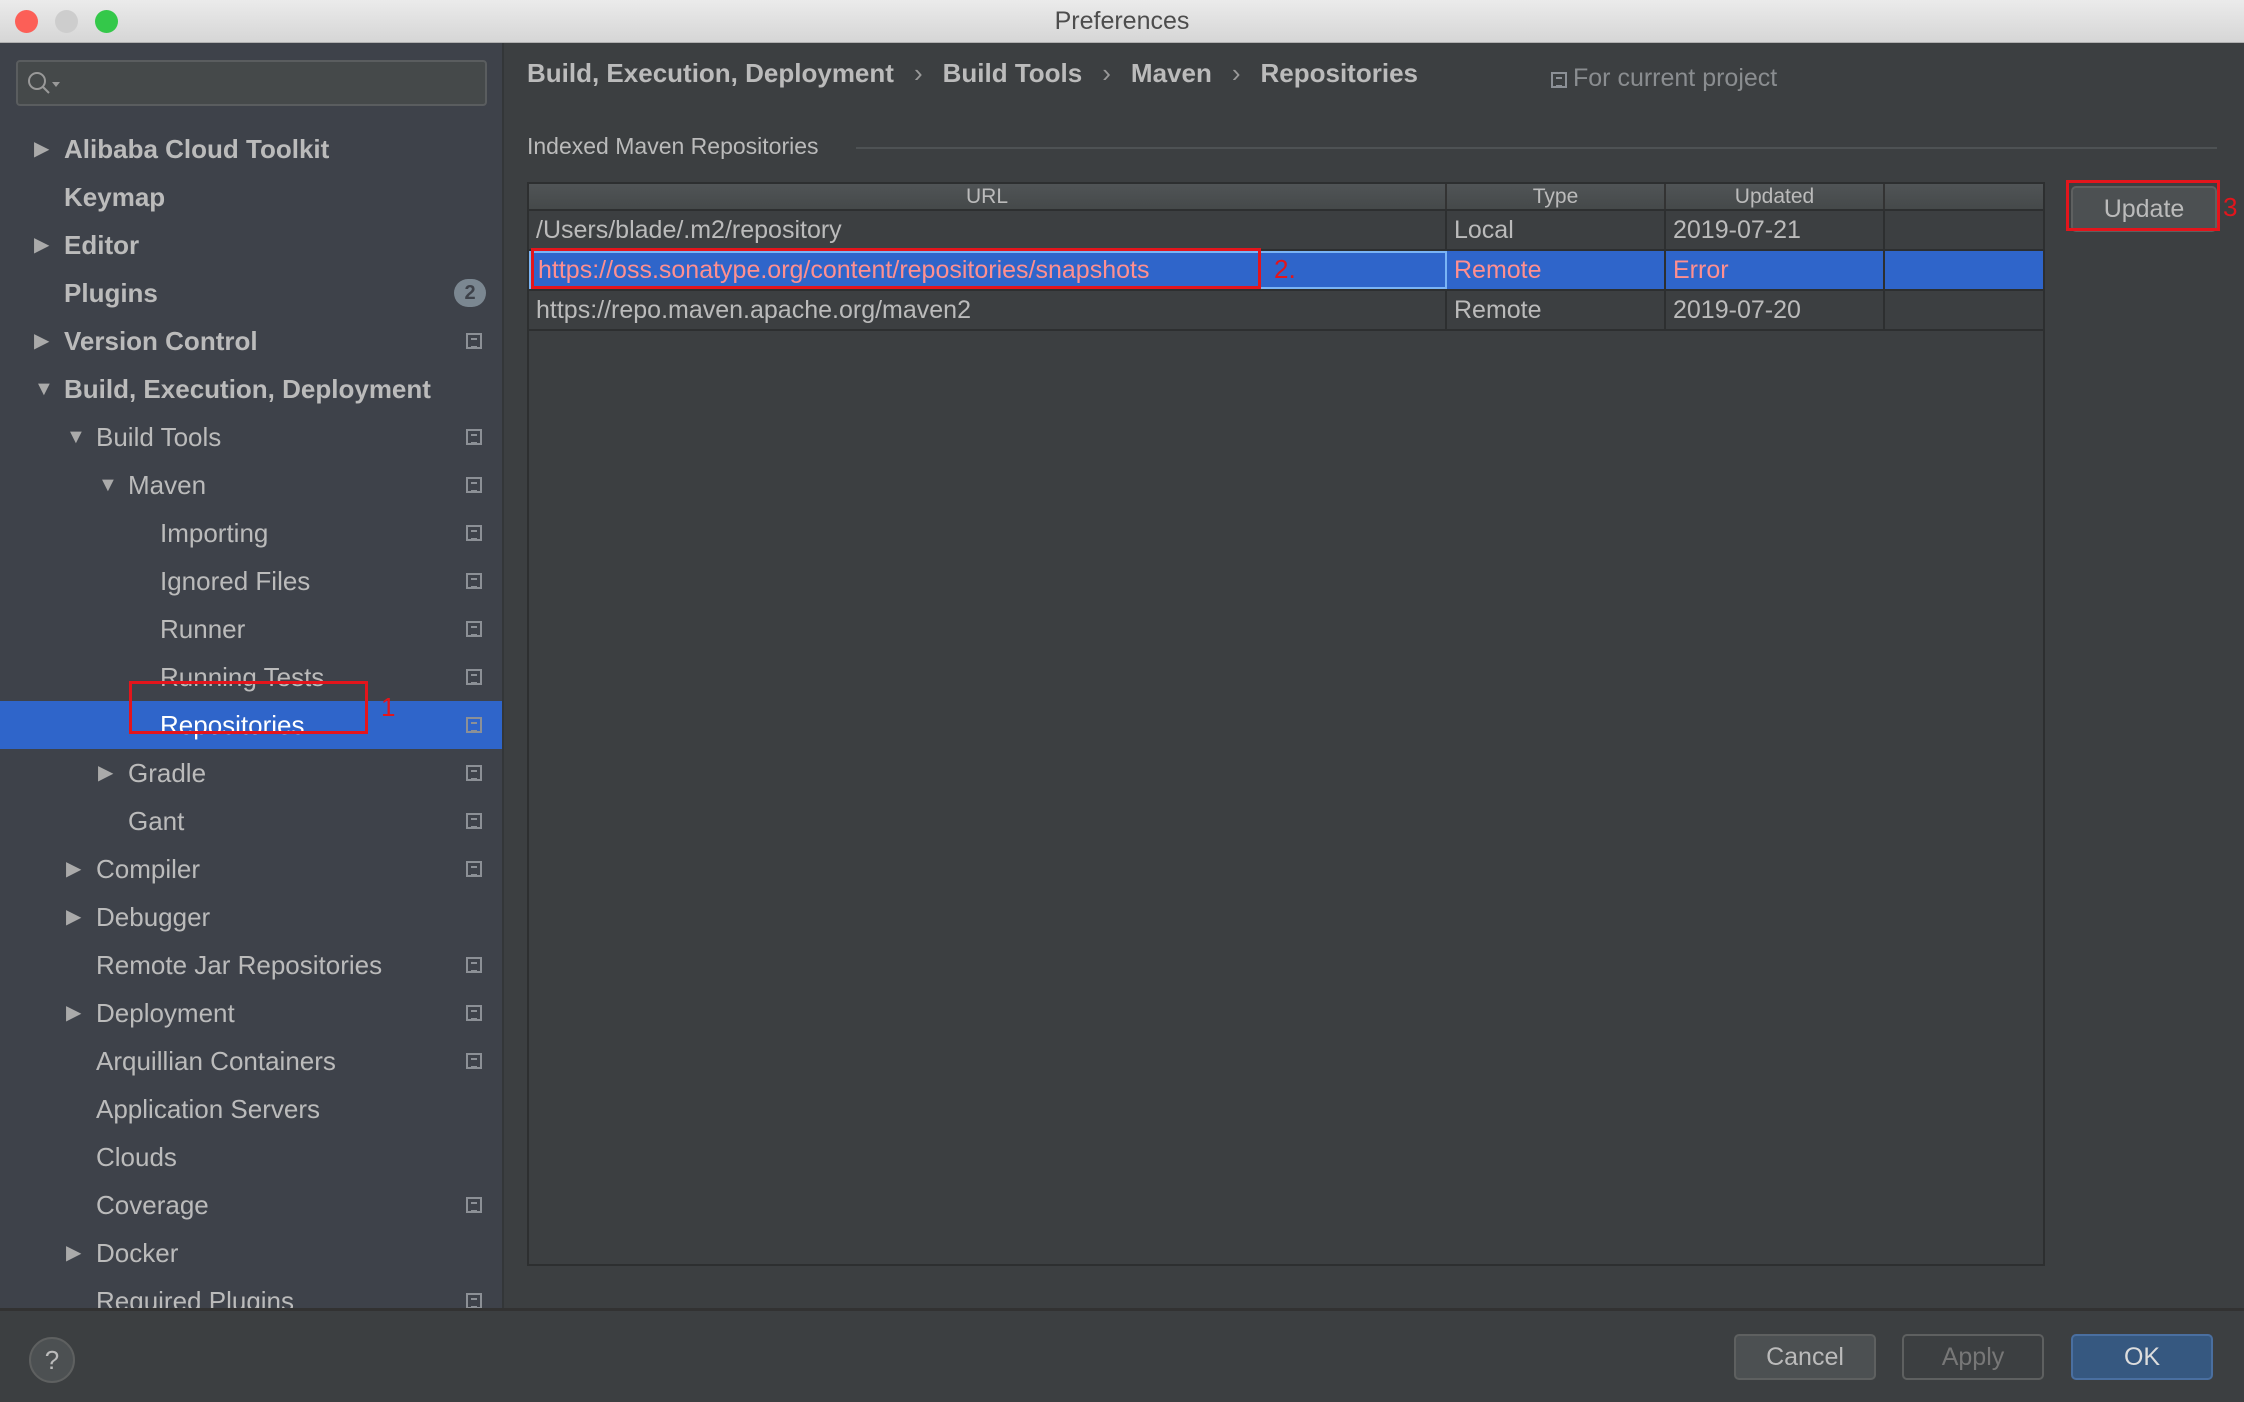 This screenshot has width=2244, height=1402. Describe the element at coordinates (1805, 1357) in the screenshot. I see `cancel-button: Cancel` at that location.